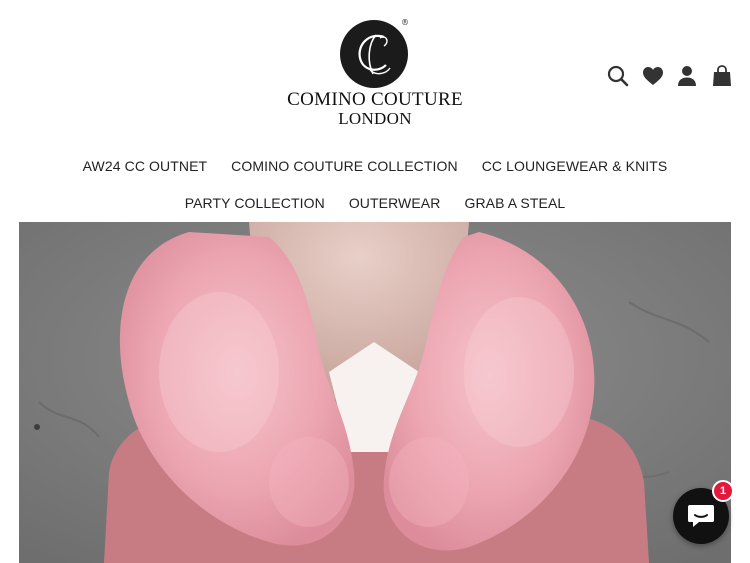 This screenshot has width=750, height=563. I want to click on brand-city: LONDON, so click(375, 118).